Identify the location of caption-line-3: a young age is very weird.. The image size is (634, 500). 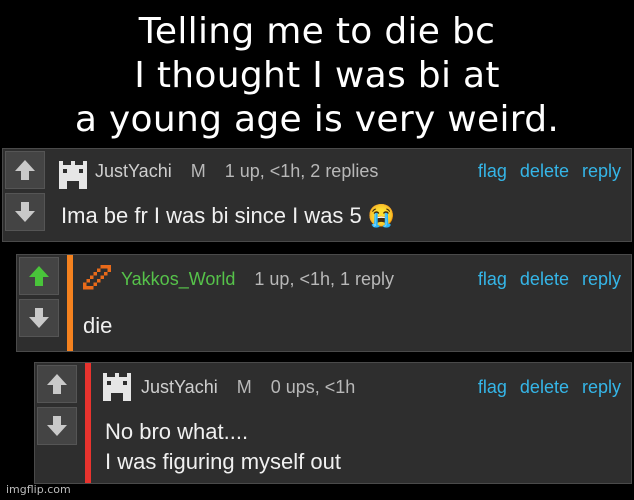
(317, 119).